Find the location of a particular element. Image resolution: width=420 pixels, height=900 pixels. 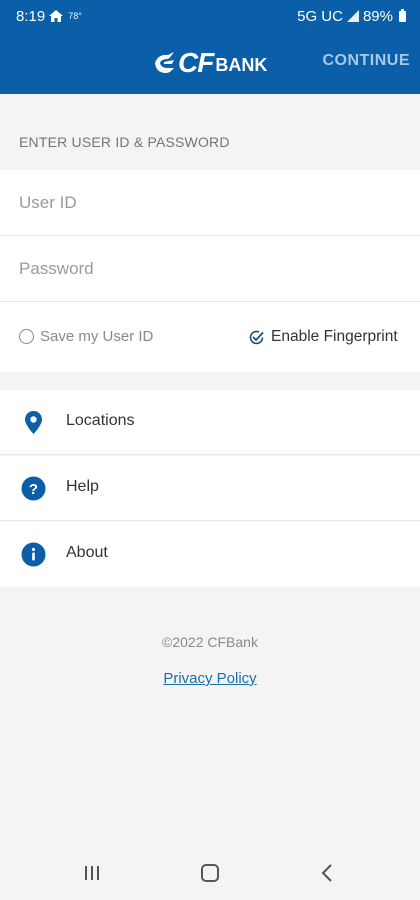

cfbank-logo: CF BANK is located at coordinates (209, 63).